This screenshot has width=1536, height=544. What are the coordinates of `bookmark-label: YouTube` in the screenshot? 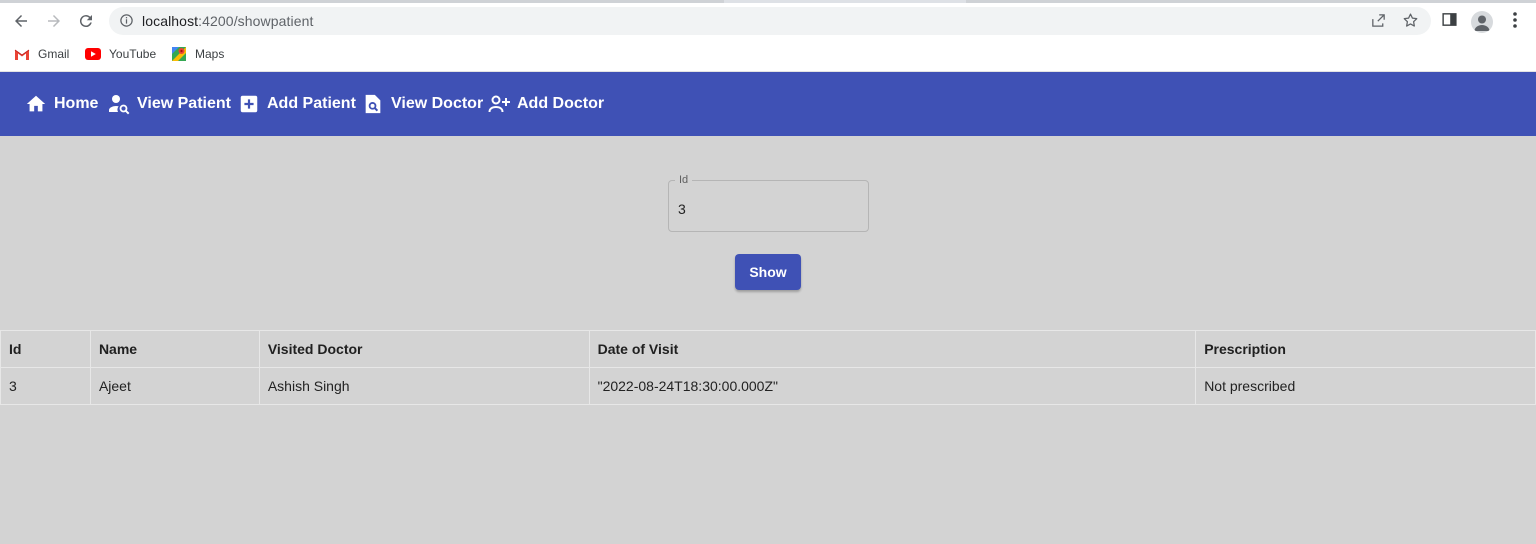 It's located at (133, 54).